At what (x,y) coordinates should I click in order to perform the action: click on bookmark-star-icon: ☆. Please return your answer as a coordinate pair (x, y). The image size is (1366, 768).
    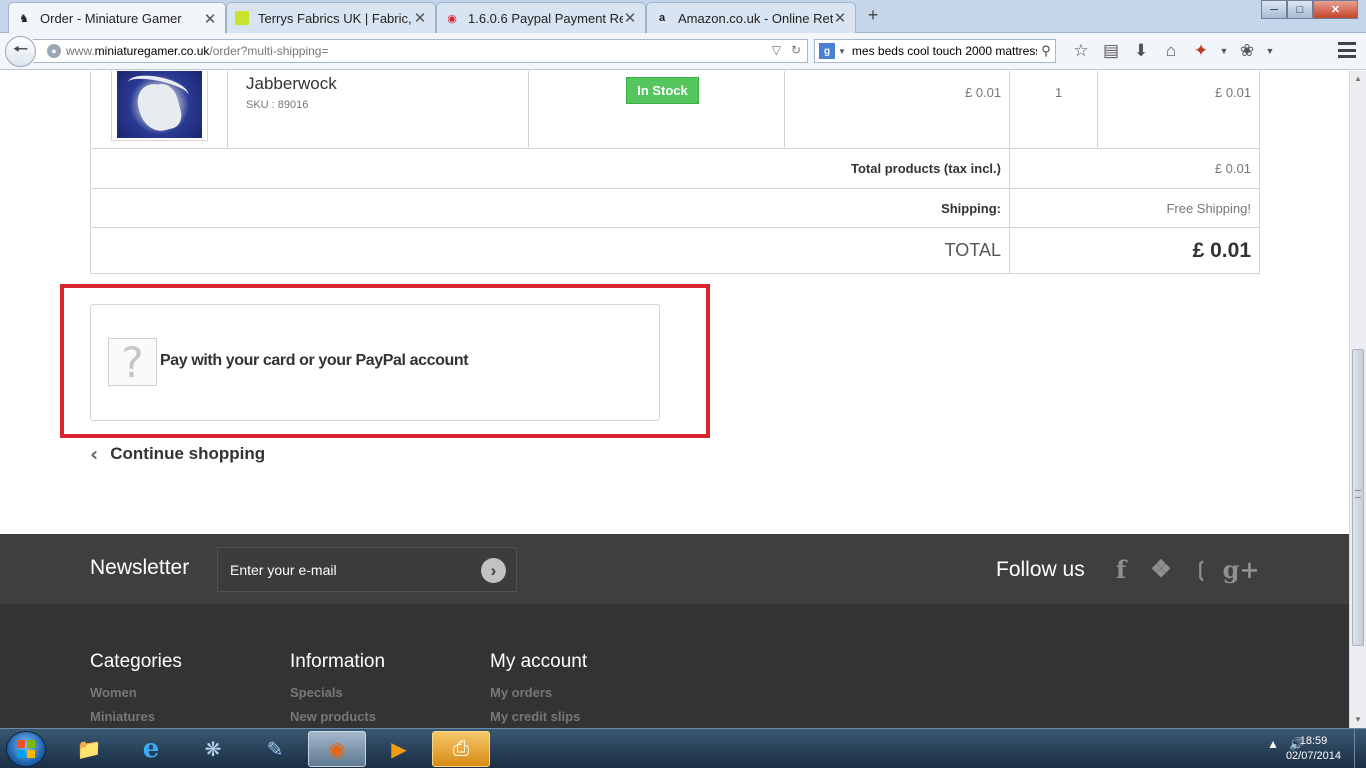
    Looking at the image, I should click on (1081, 51).